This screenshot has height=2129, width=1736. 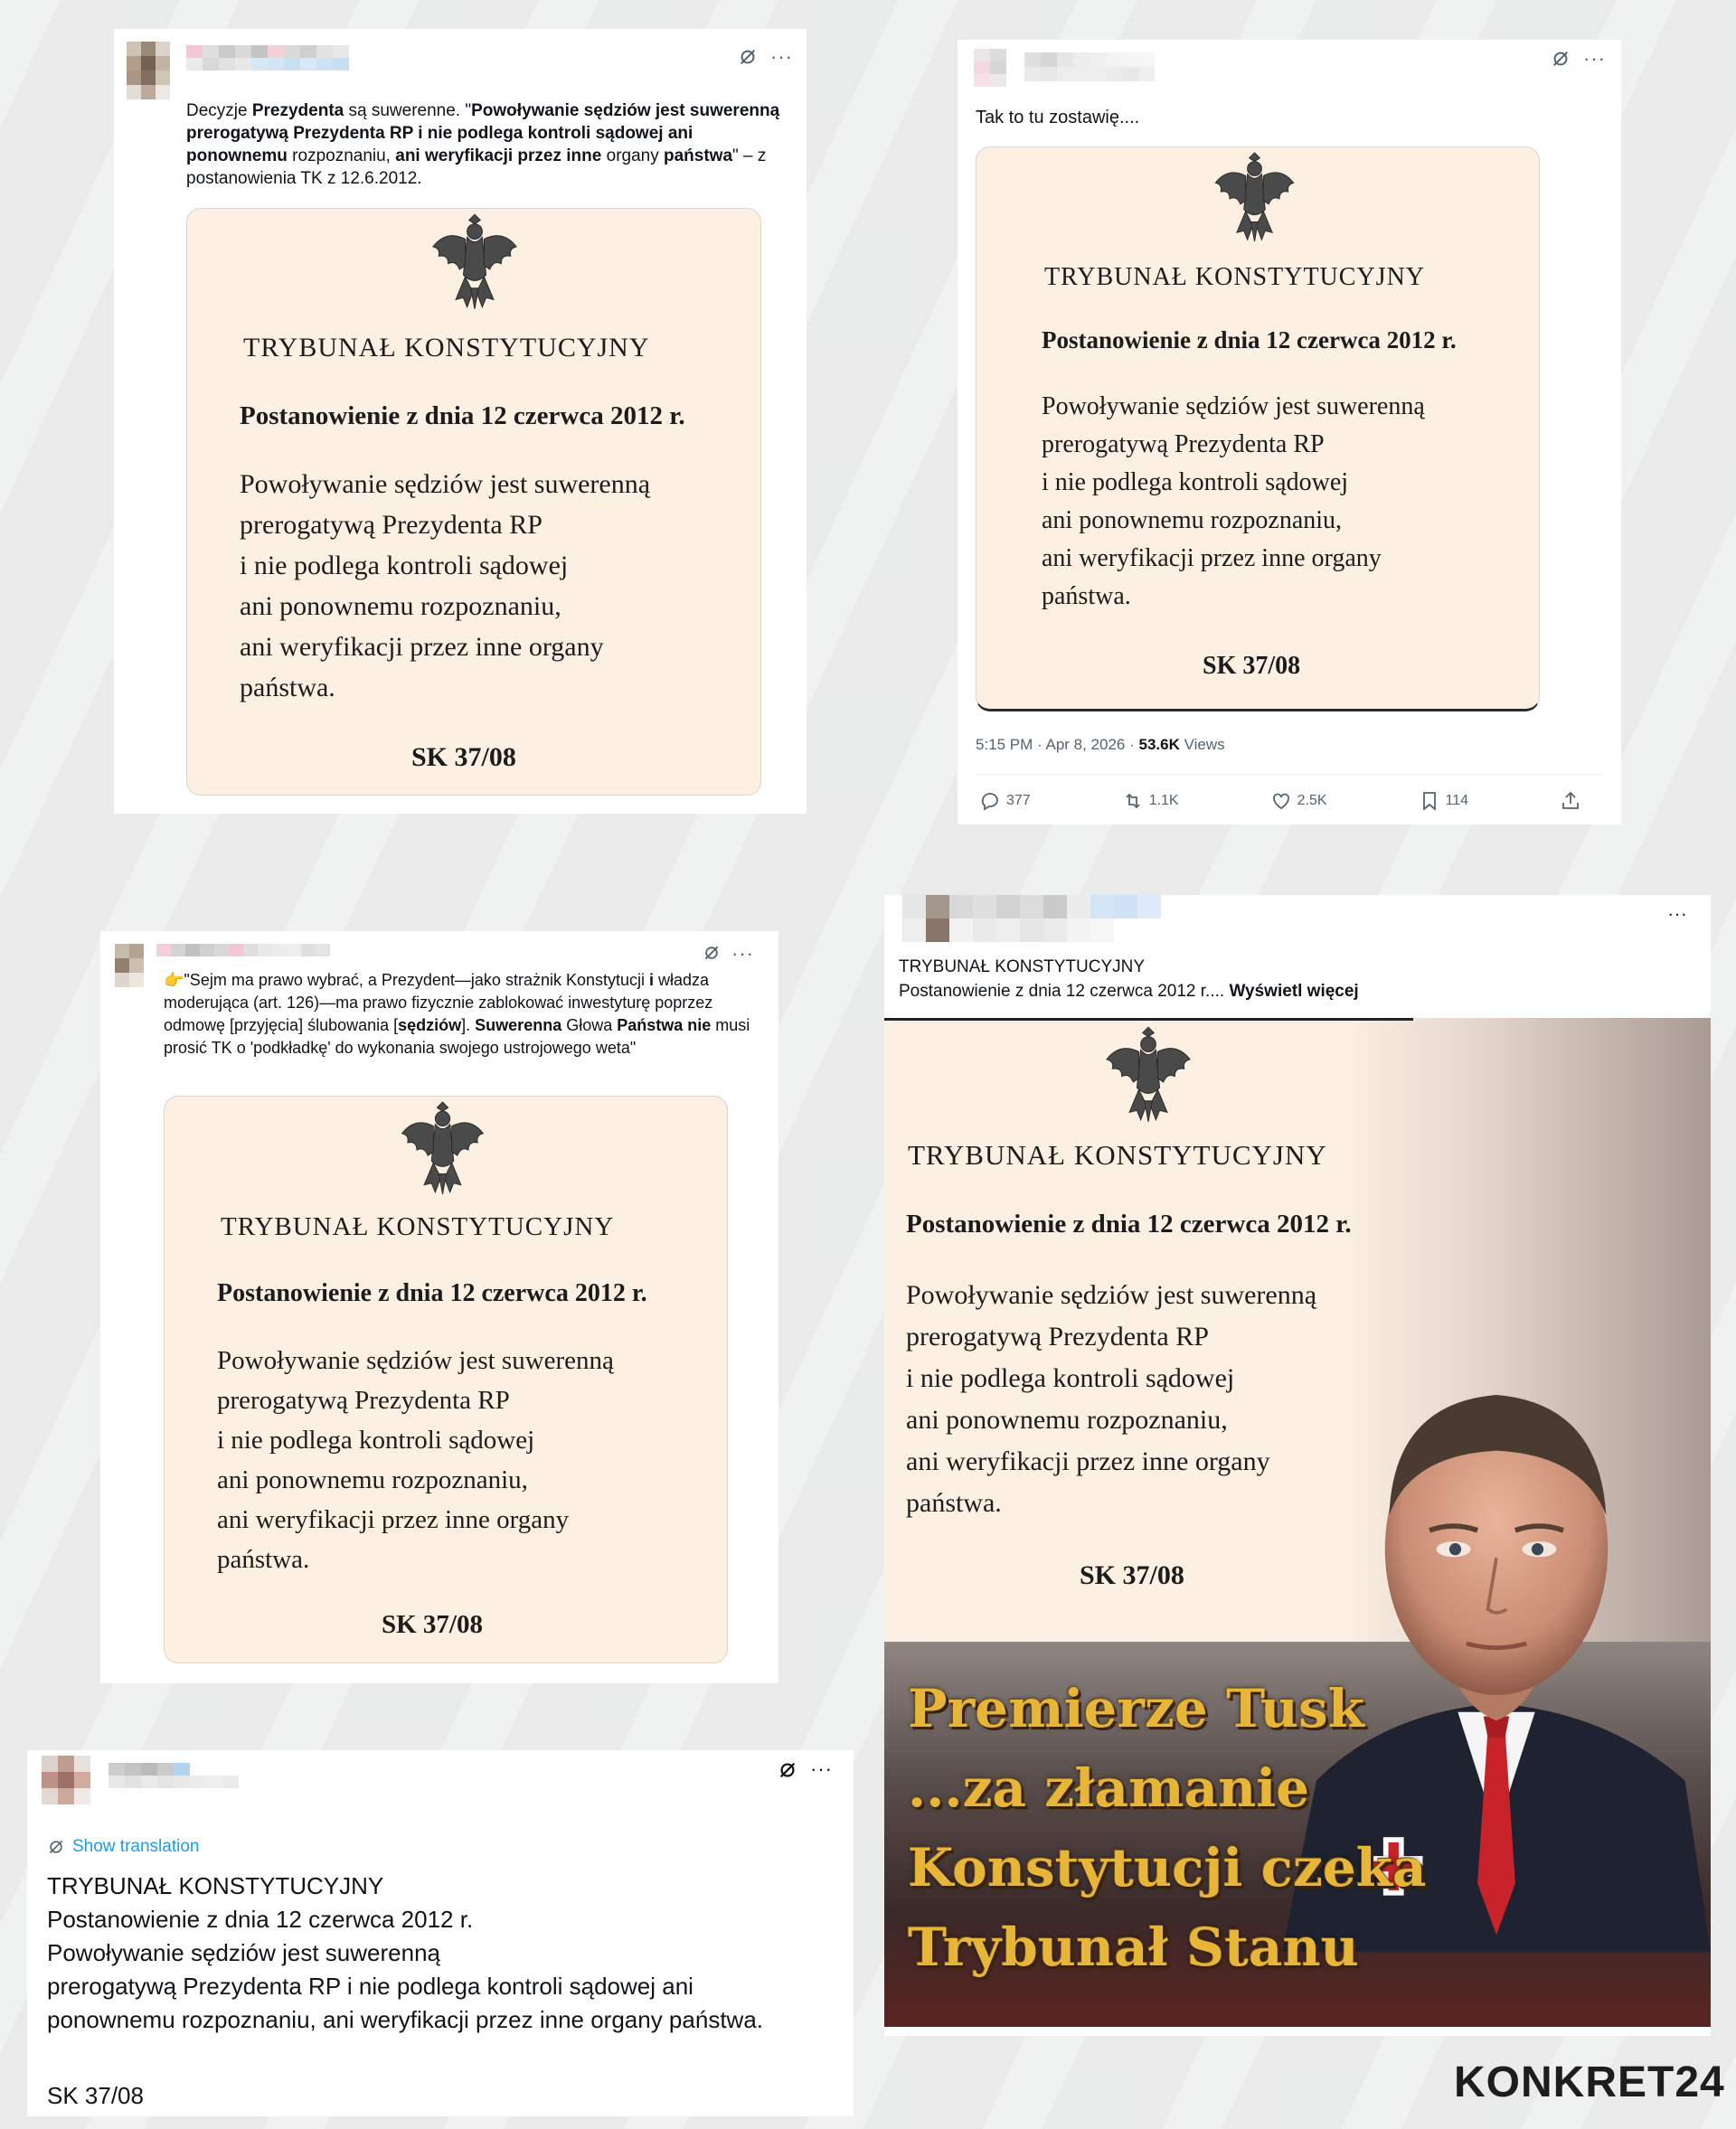 I want to click on tweet-2-action-bar: 377 1.1K 2.5K 114, so click(x=1280, y=801).